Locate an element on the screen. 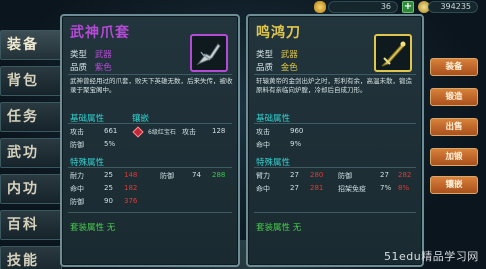  special-stat-bonus: 280 is located at coordinates (317, 175).